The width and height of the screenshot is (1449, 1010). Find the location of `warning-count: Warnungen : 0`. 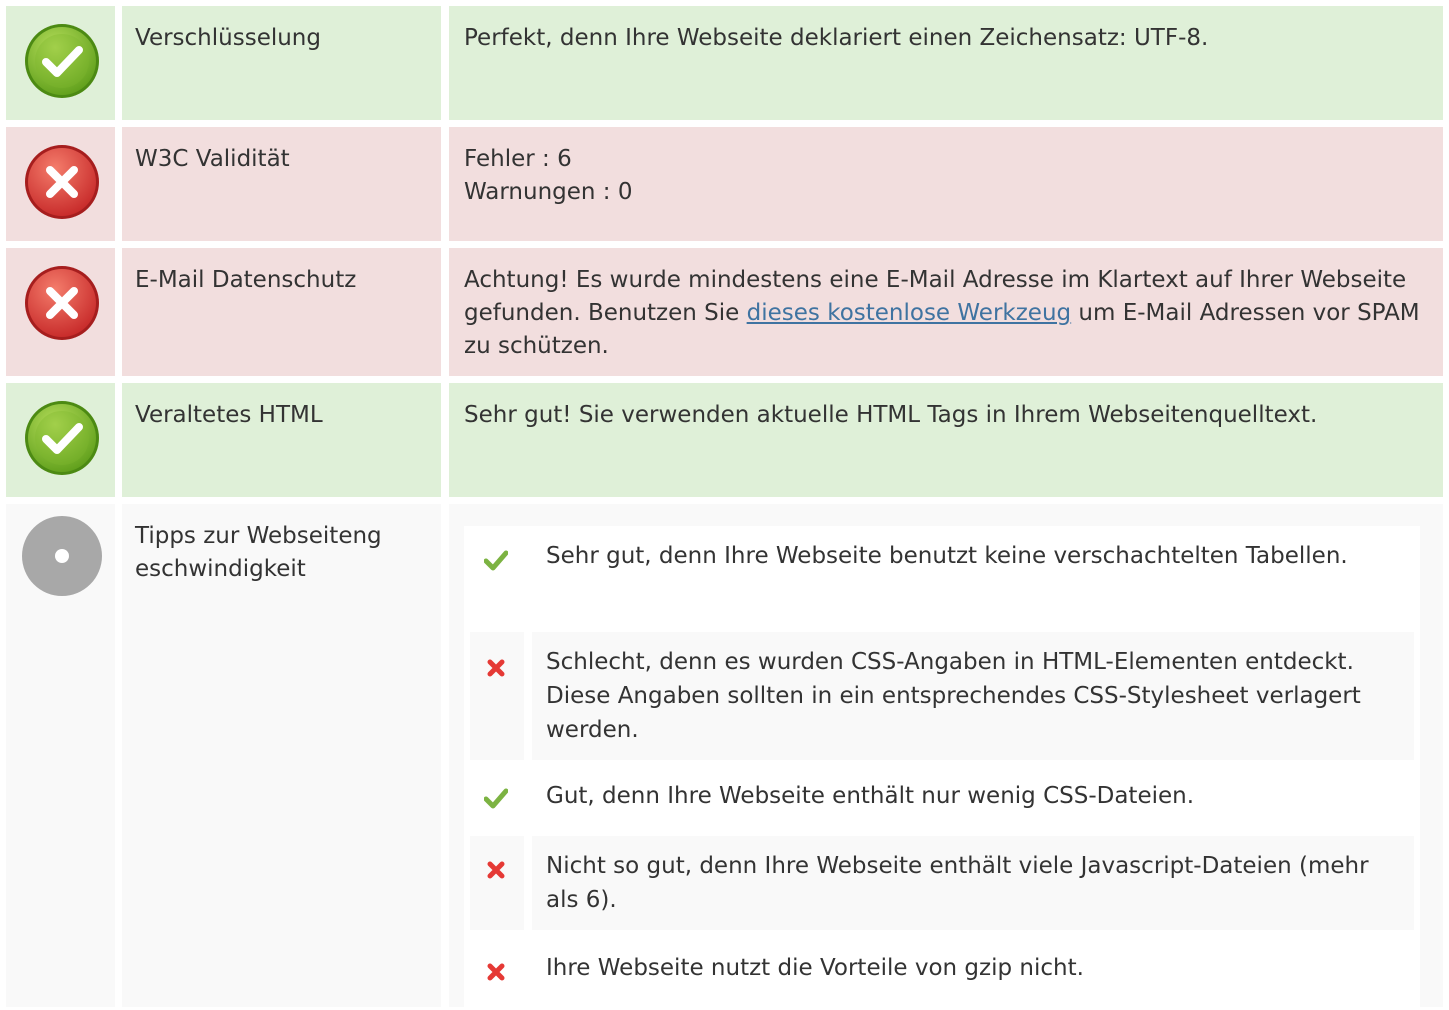

warning-count: Warnungen : 0 is located at coordinates (548, 192).